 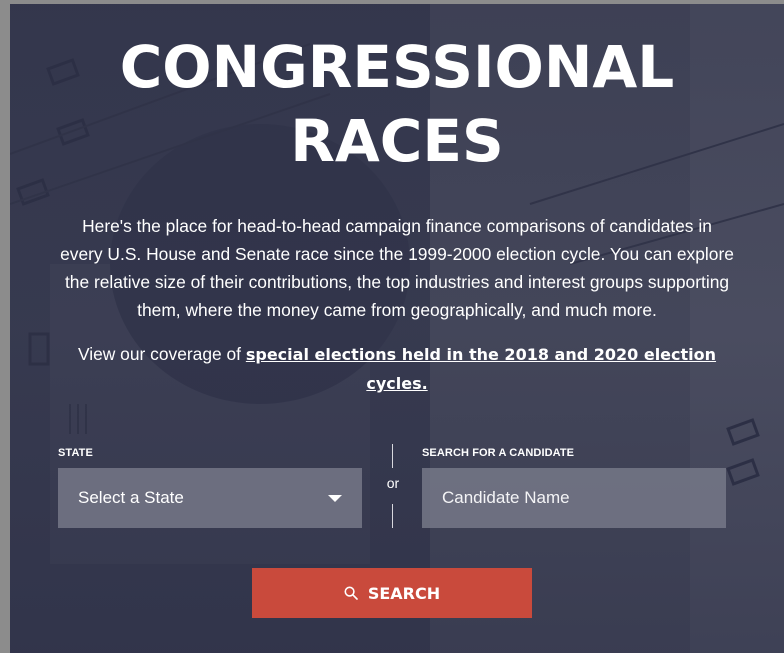 What do you see at coordinates (75, 453) in the screenshot?
I see `state-label: STATE` at bounding box center [75, 453].